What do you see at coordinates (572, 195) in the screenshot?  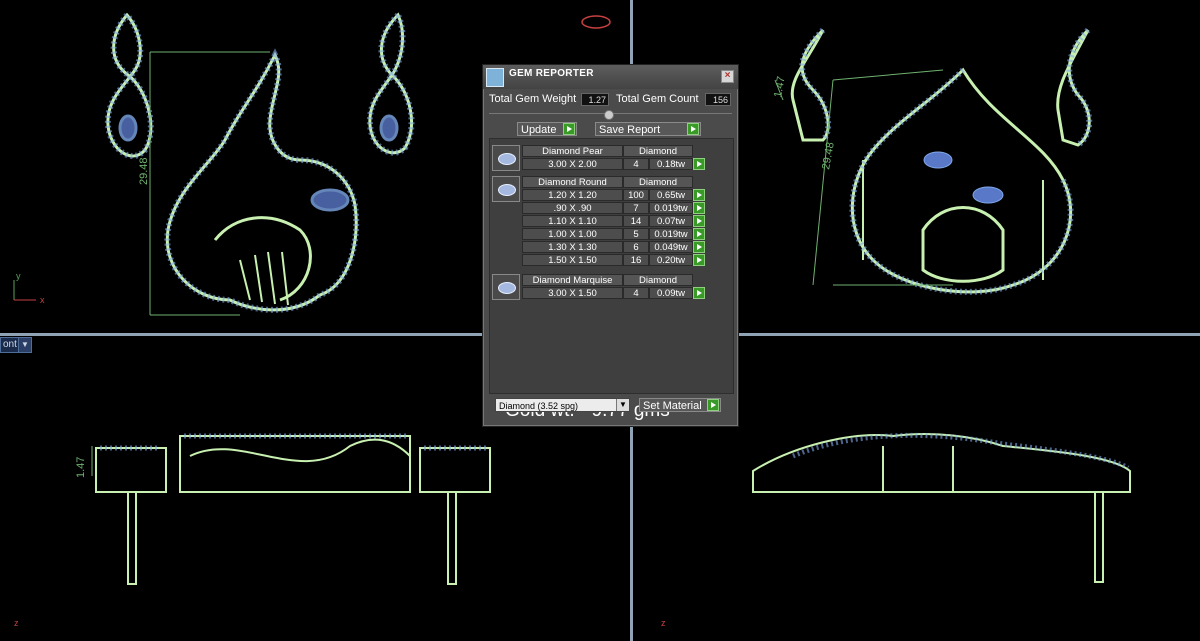 I see `gem-size-cell: 1.20 X 1.20` at bounding box center [572, 195].